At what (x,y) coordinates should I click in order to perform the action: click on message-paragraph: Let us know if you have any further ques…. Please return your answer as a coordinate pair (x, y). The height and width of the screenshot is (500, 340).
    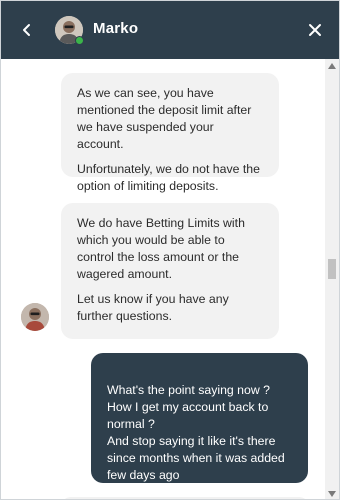
    Looking at the image, I should click on (153, 307).